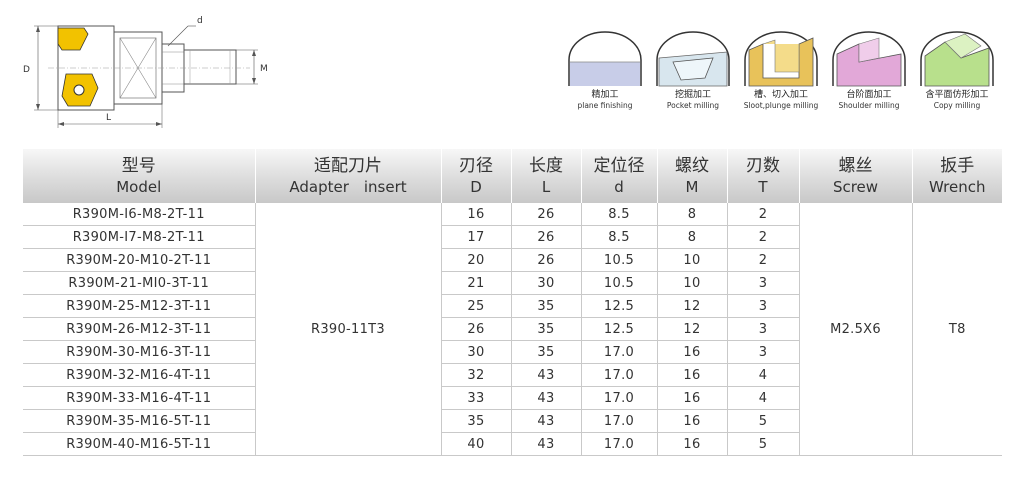  I want to click on cell-model: R390M-33-M16-4T-11, so click(139, 398).